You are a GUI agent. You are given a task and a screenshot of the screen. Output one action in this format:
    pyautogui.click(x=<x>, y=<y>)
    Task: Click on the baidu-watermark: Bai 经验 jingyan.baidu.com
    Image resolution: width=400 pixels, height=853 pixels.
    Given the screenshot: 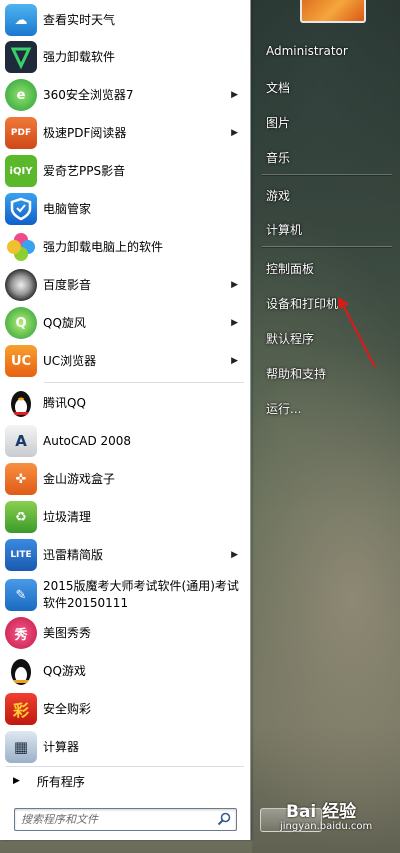 What is the action you would take?
    pyautogui.click(x=336, y=817)
    